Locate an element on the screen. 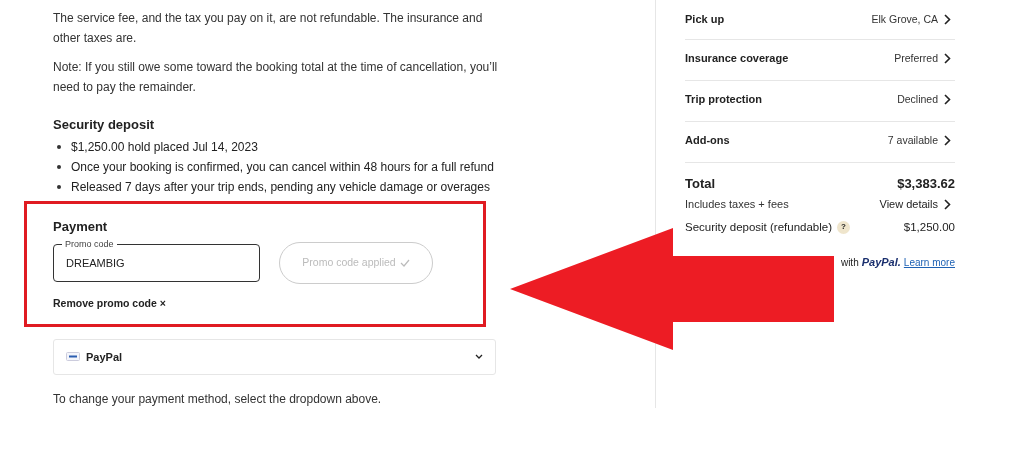 Image resolution: width=1024 pixels, height=454 pixels. help-badge: ? is located at coordinates (844, 227).